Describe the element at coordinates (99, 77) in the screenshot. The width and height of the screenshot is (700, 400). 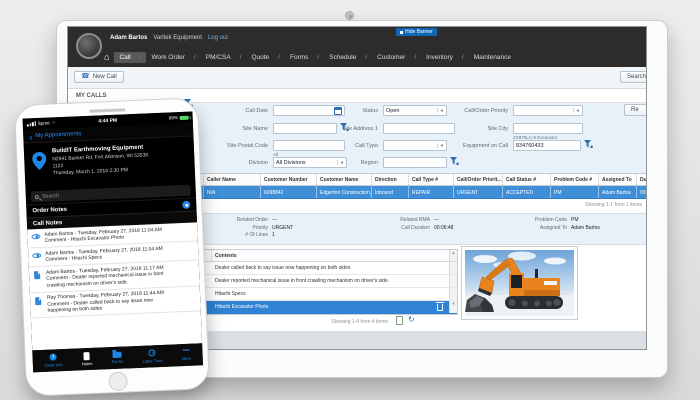
I see `new-call-button: ☎ New Call` at that location.